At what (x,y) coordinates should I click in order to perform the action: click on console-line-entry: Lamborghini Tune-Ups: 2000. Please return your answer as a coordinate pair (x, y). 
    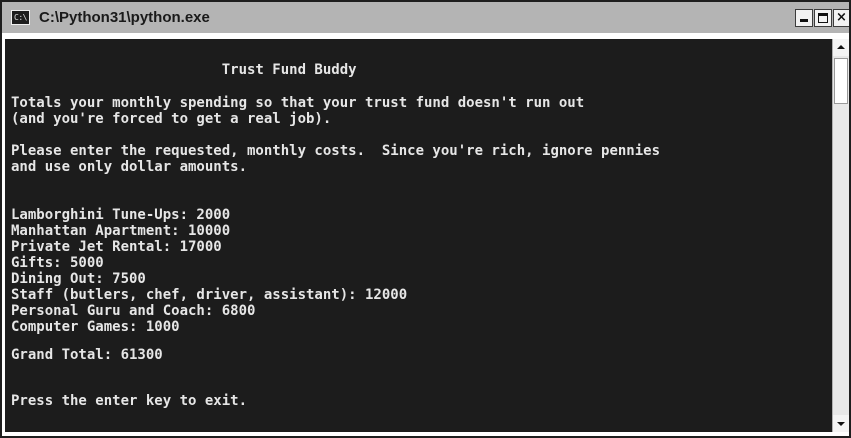
    Looking at the image, I should click on (121, 215).